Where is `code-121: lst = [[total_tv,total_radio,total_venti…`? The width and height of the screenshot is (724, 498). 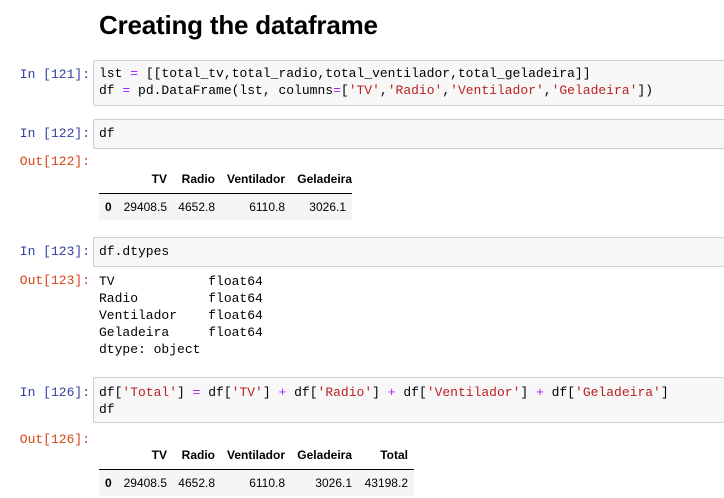
code-121: lst = [[total_tv,total_radio,total_venti… is located at coordinates (376, 82).